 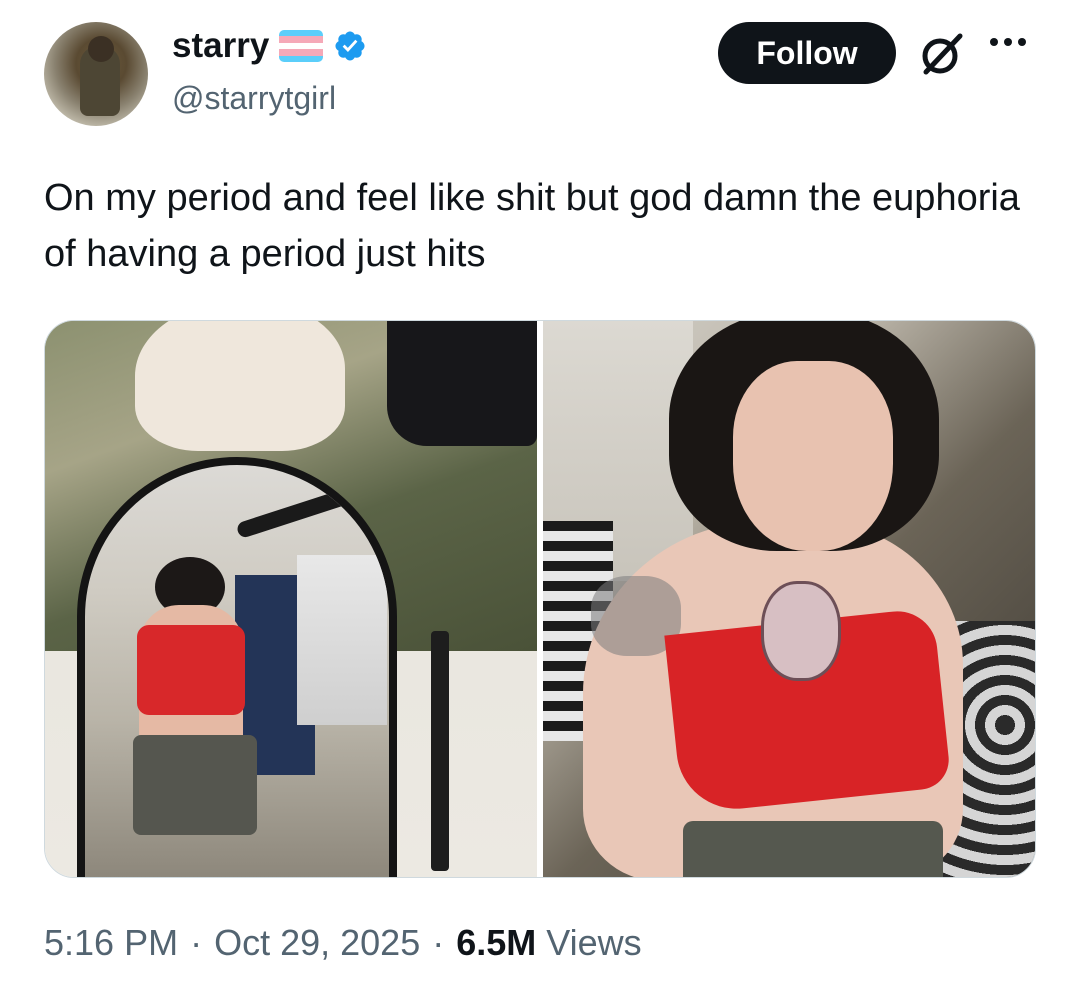 I want to click on views-count: 6.5M, so click(x=496, y=942).